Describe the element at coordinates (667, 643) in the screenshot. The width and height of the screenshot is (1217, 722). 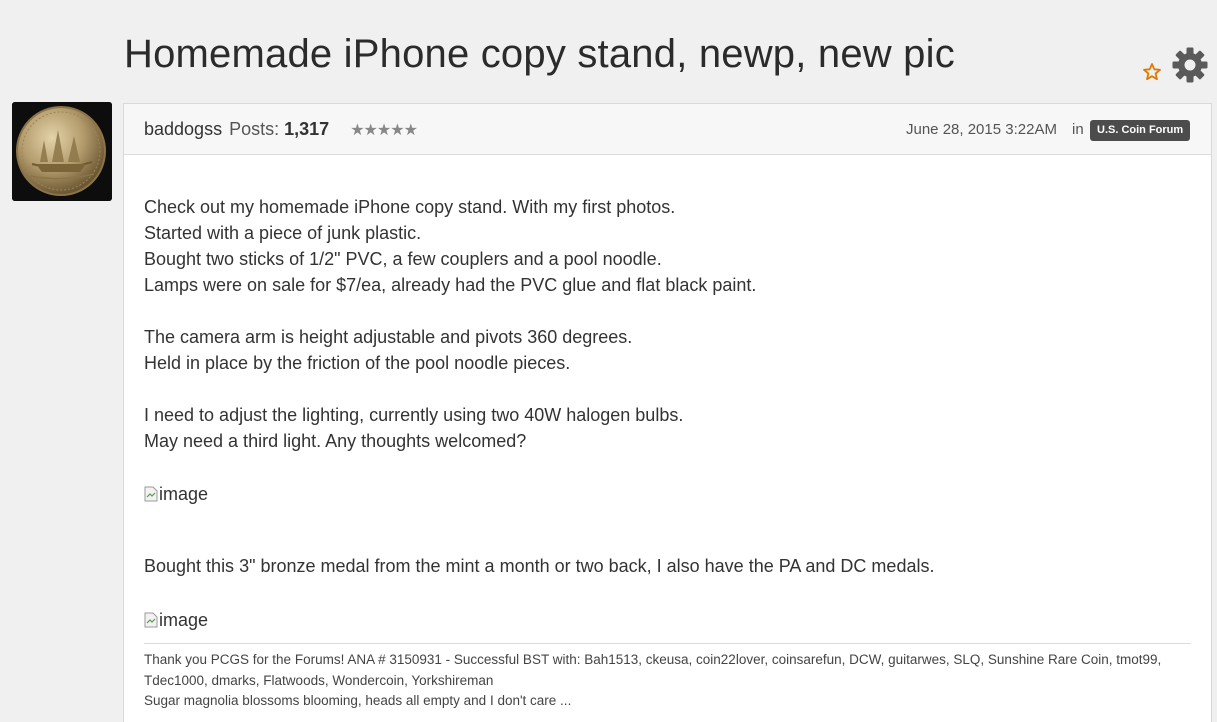
I see `signature-divider` at that location.